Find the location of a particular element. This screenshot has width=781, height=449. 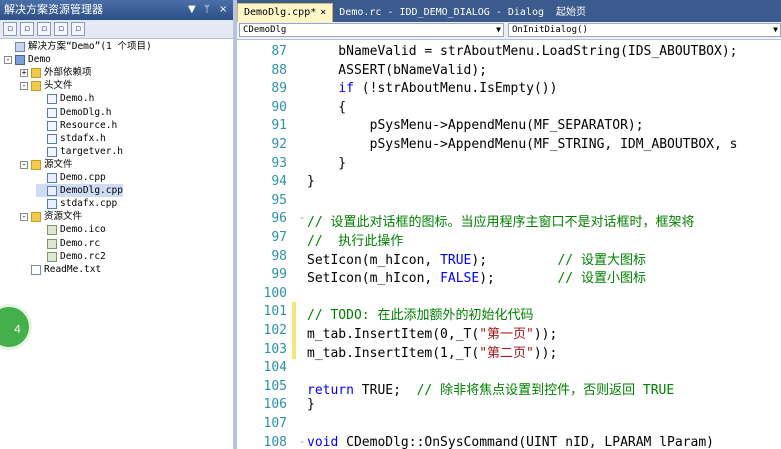

member-combo-value: OnInitDialog() is located at coordinates (550, 30).